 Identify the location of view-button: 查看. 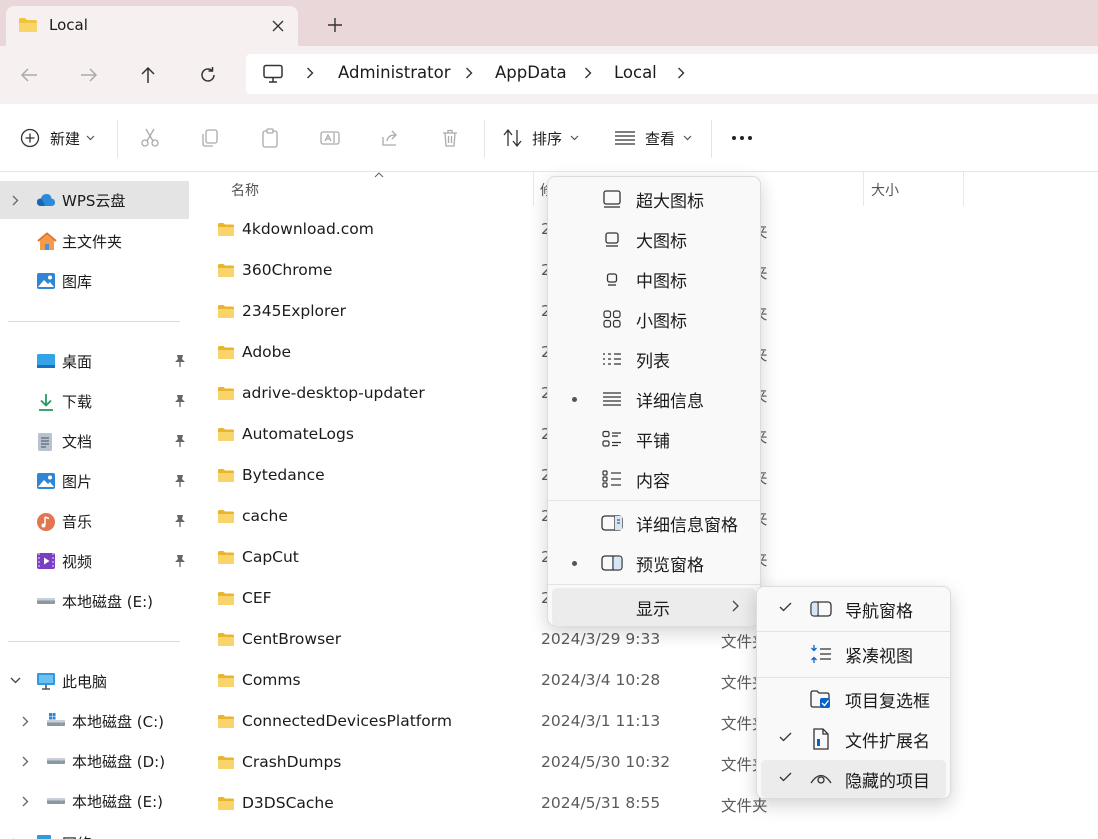
(653, 138).